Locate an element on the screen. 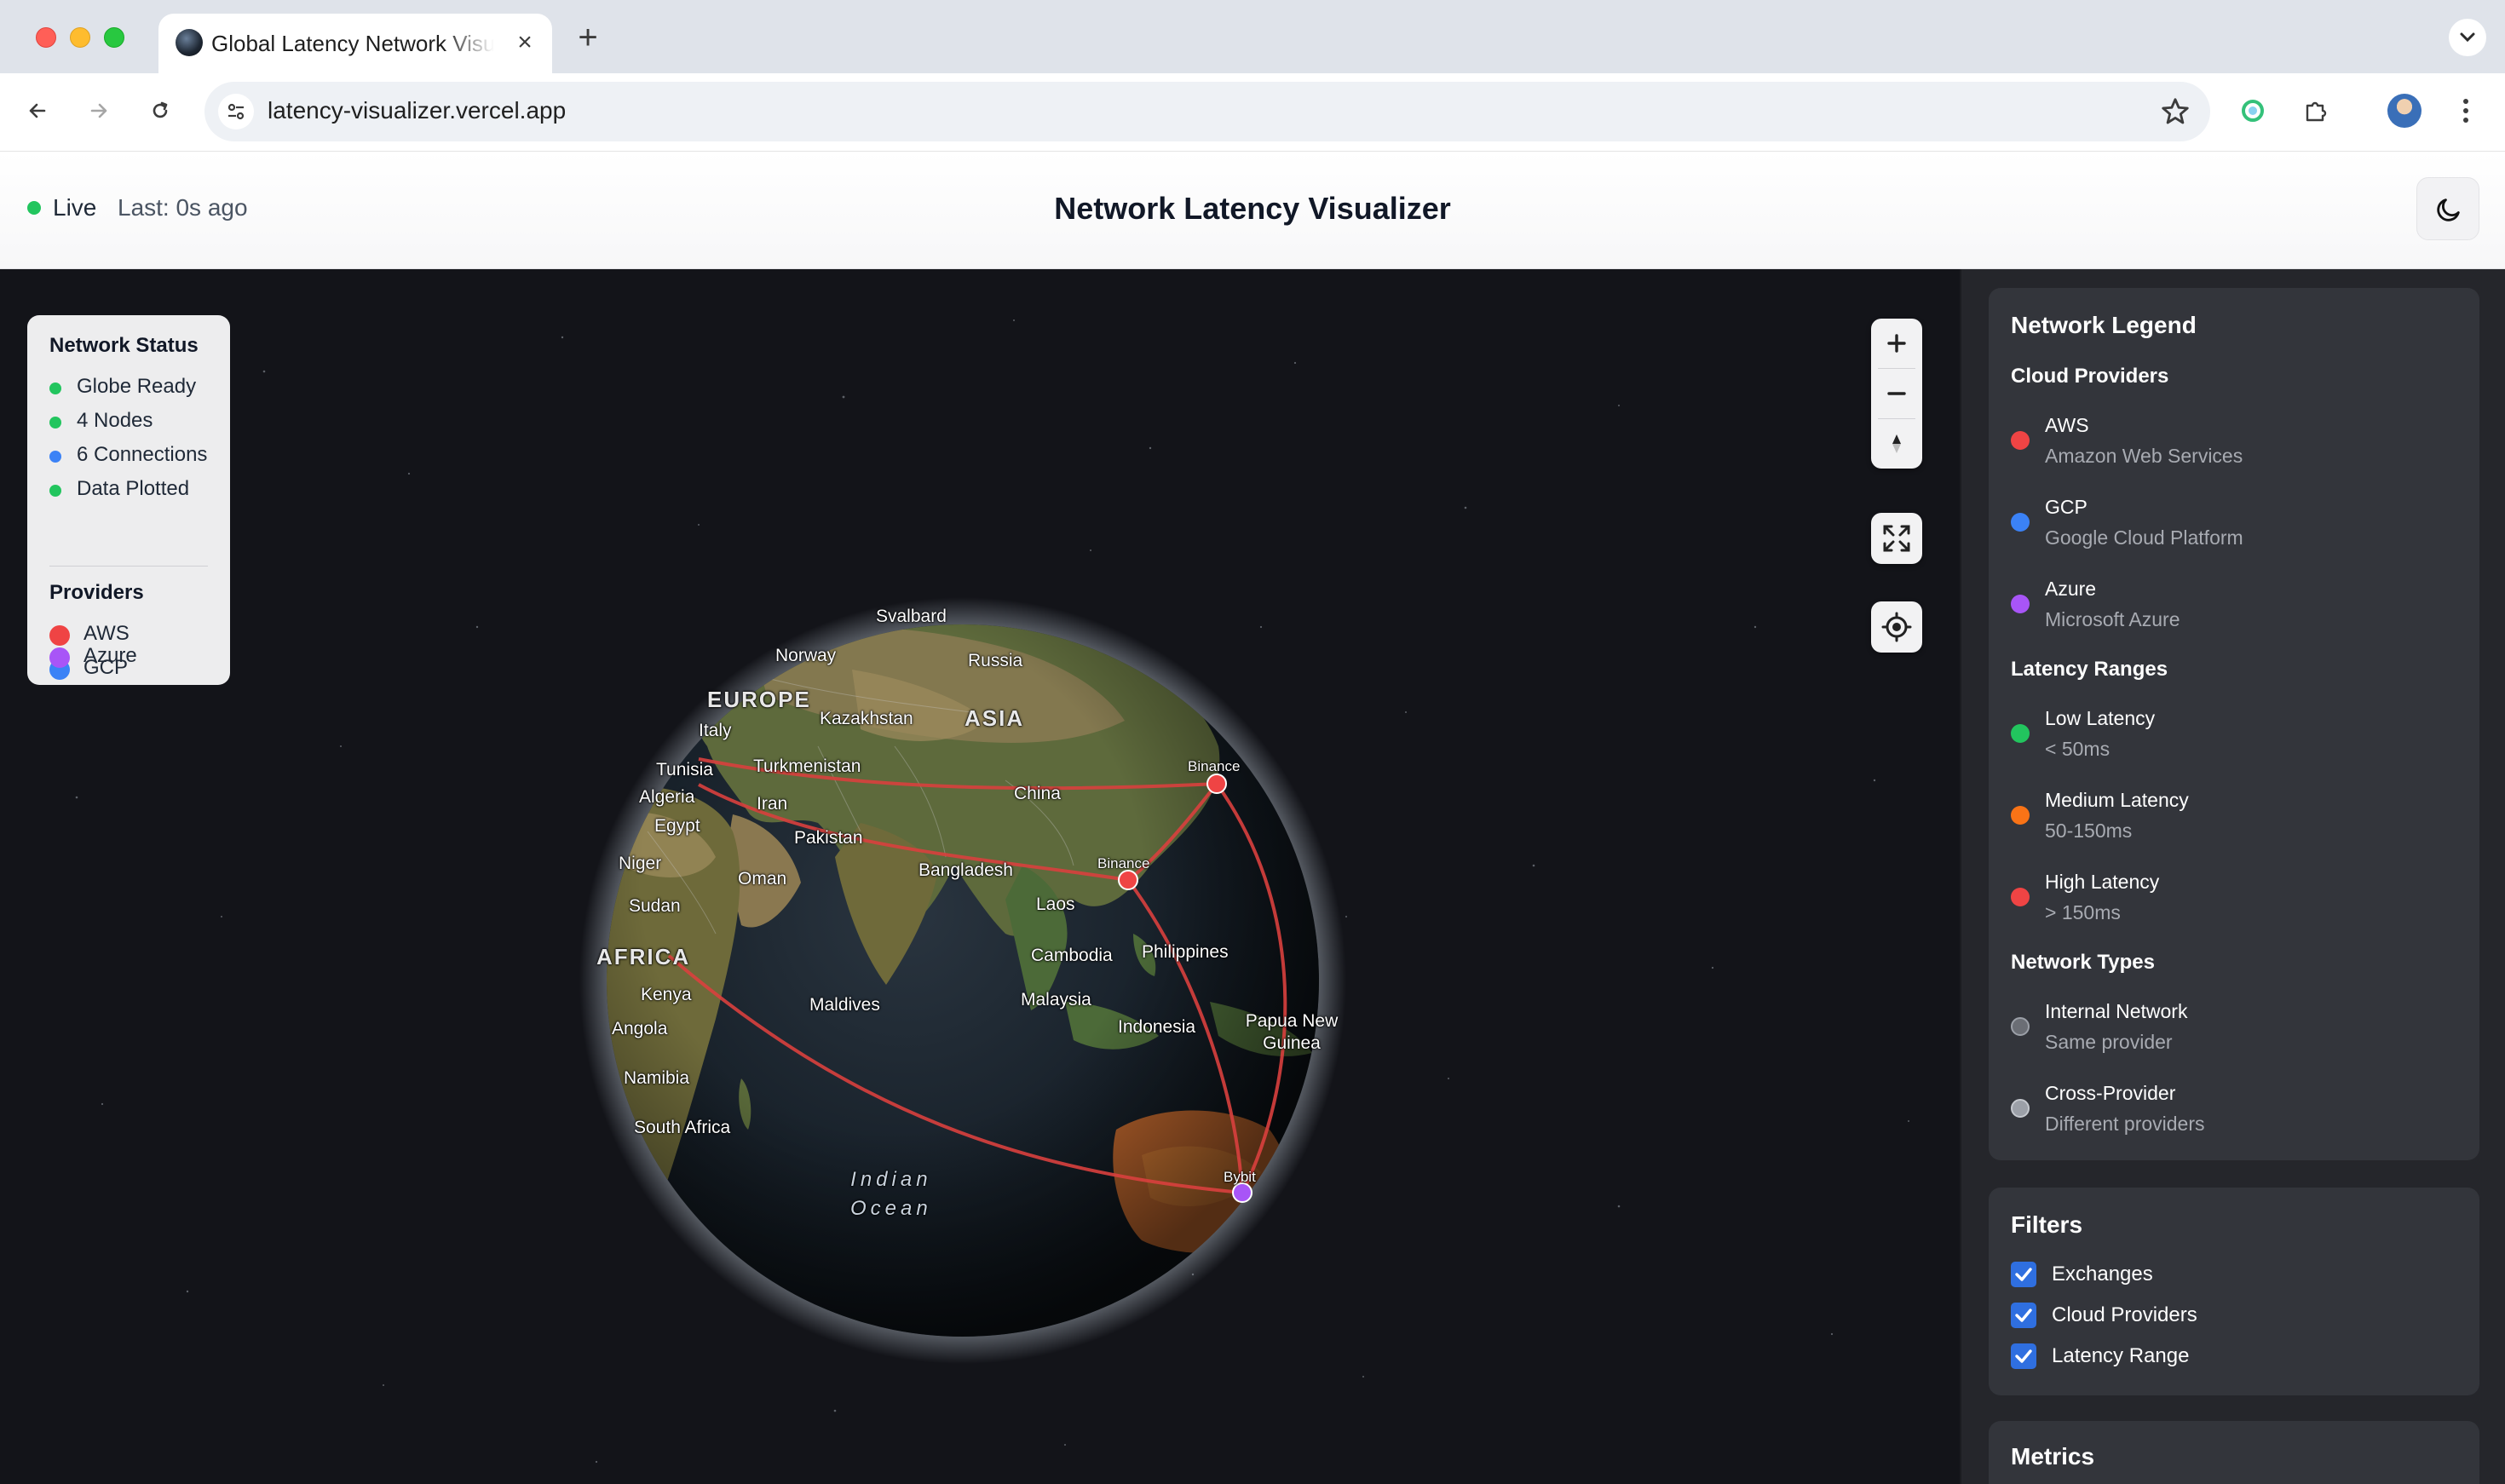 This screenshot has width=2505, height=1484. forward-button is located at coordinates (98, 111).